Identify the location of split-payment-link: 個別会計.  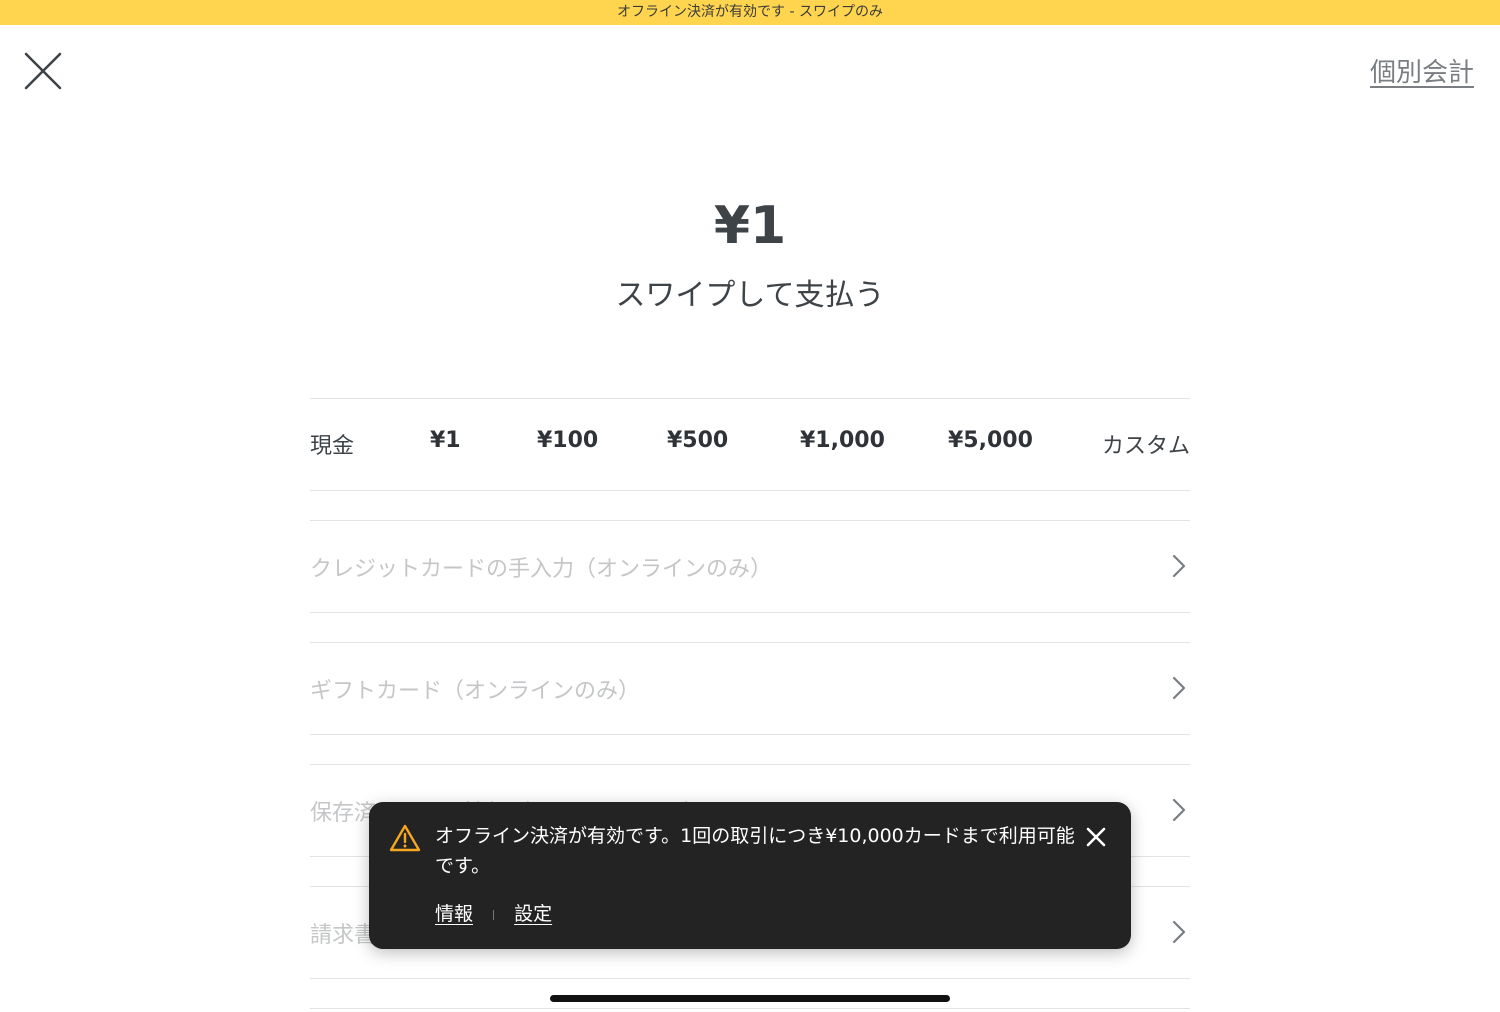
(1422, 70).